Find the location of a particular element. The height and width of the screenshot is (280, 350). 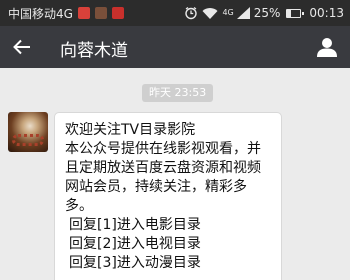

menu-item-movies: 回复[1]进入电影目录 is located at coordinates (135, 225).